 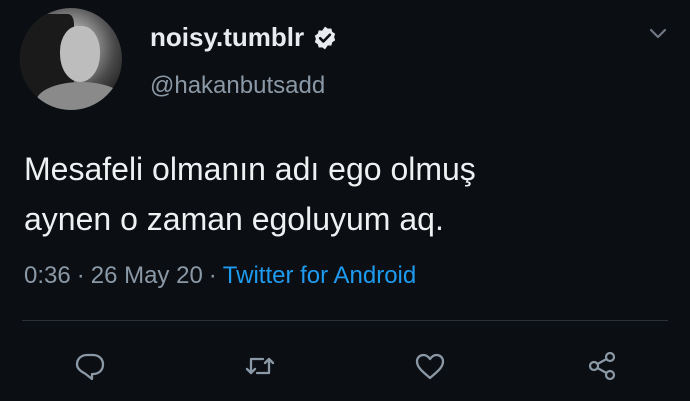 I want to click on retweet-button, so click(x=260, y=366).